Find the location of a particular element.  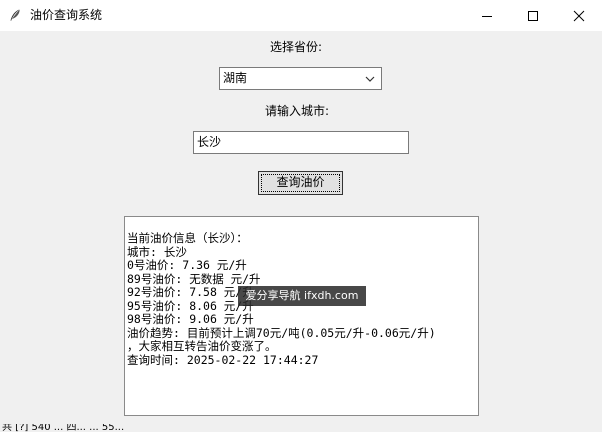

query-price-button: 查询油价 is located at coordinates (300, 183).